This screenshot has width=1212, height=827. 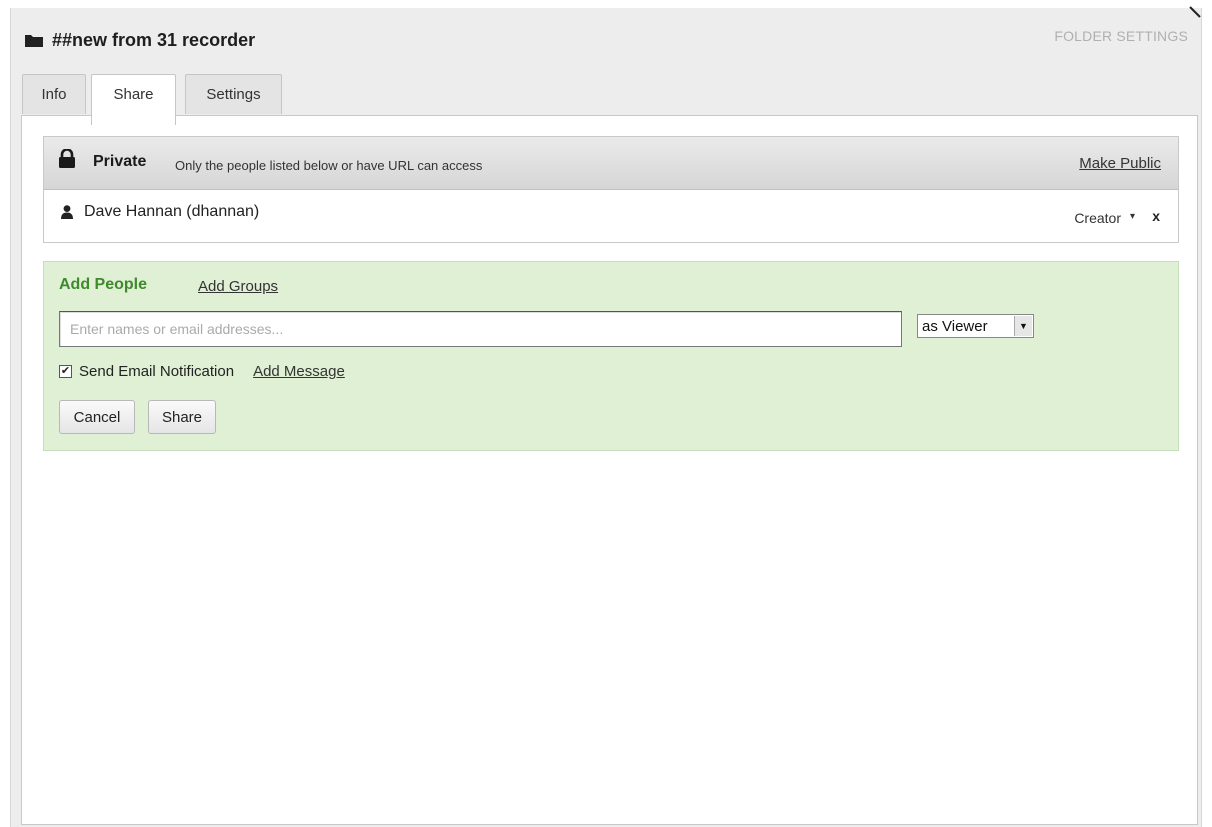 I want to click on add-message-link: Add Message, so click(x=299, y=371).